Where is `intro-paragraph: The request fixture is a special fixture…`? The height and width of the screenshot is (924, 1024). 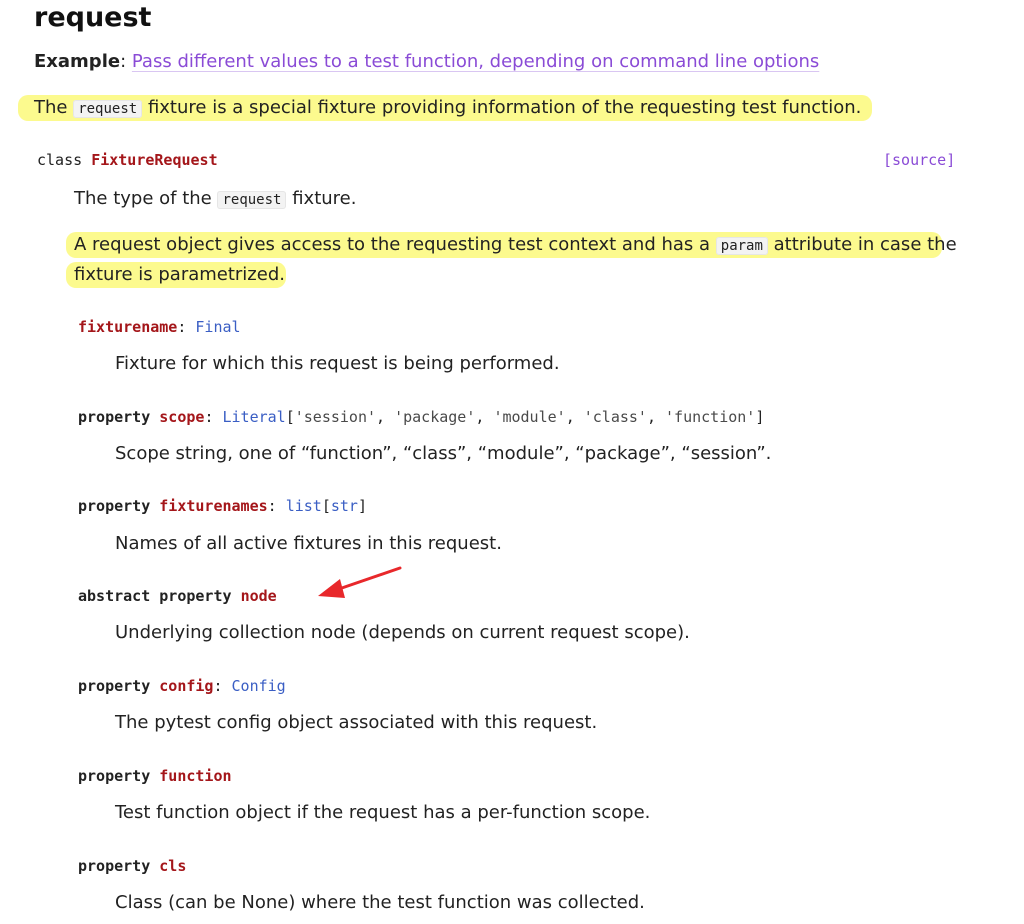
intro-paragraph: The request fixture is a special fixture… is located at coordinates (447, 108).